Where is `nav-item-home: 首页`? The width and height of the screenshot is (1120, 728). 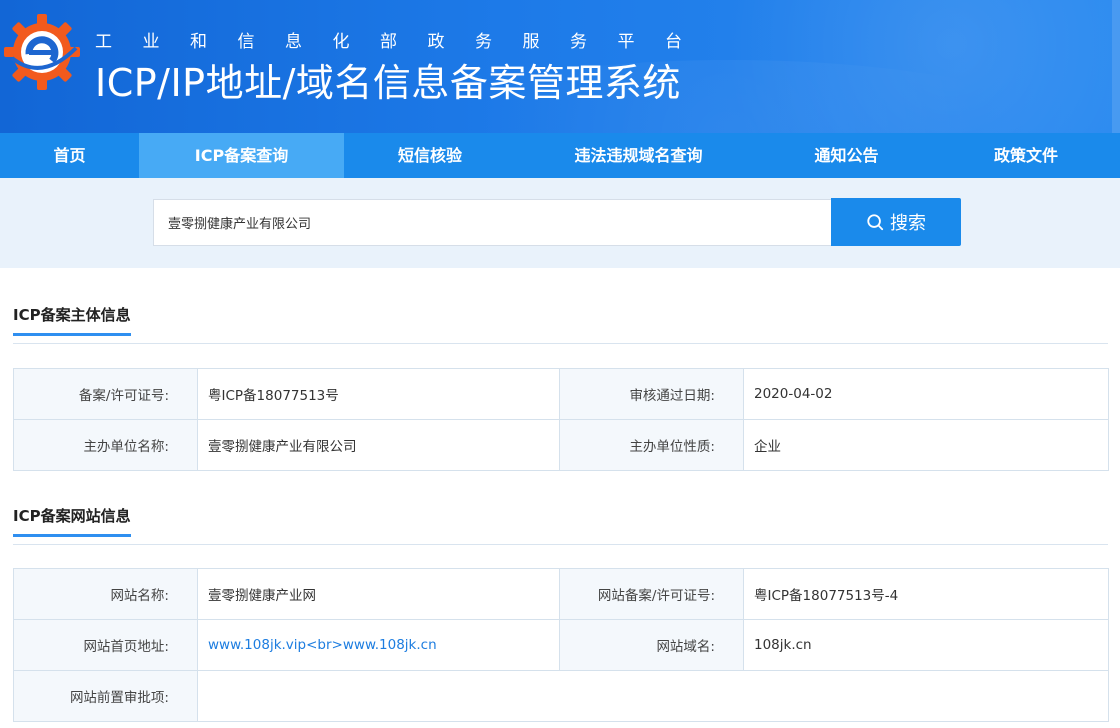
nav-item-home: 首页 is located at coordinates (69, 155).